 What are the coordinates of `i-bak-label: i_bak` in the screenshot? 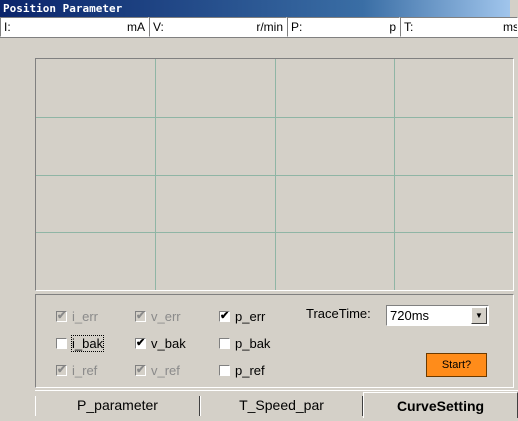 It's located at (87, 343).